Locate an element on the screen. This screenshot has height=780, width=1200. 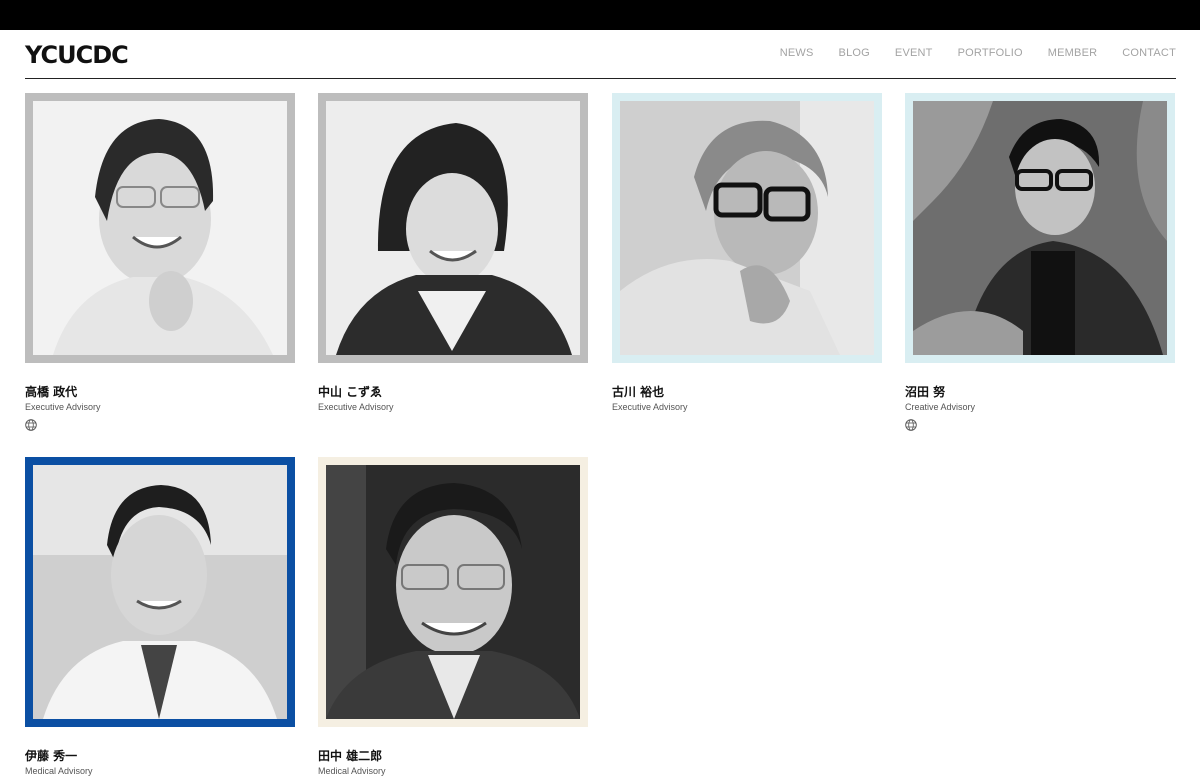
main-nav: NEWS BLOG EVENT PORTFOLIO MEMBER CONTACT is located at coordinates (965, 53).